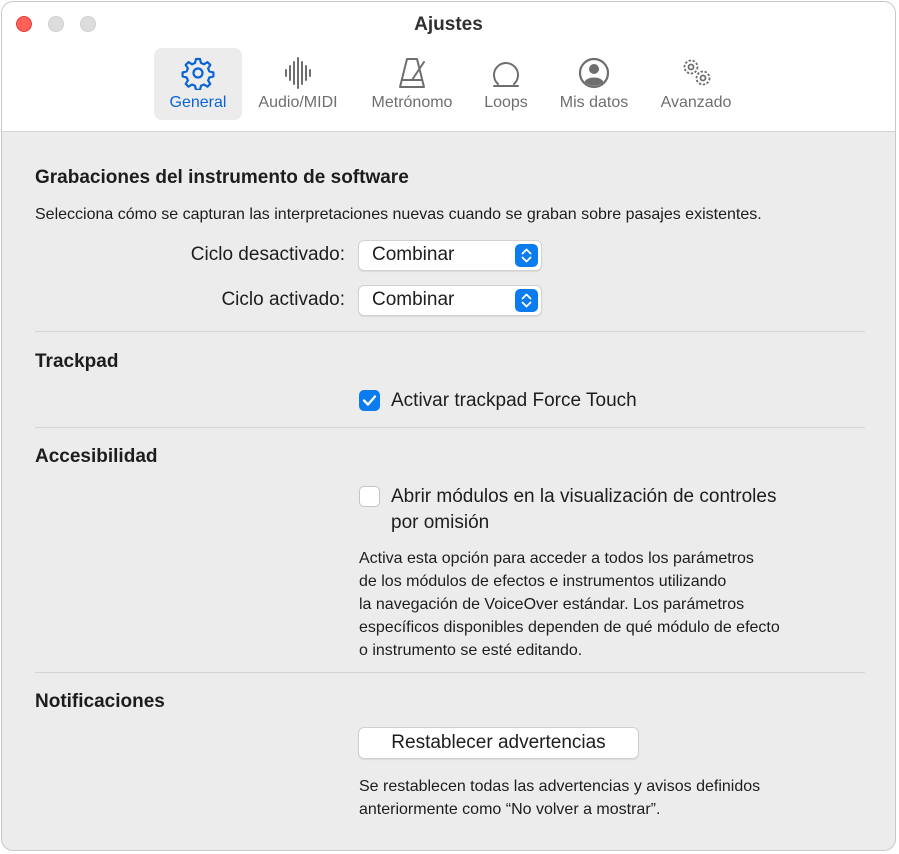  I want to click on reset-warnings-button: Restablecer advertencias, so click(498, 743).